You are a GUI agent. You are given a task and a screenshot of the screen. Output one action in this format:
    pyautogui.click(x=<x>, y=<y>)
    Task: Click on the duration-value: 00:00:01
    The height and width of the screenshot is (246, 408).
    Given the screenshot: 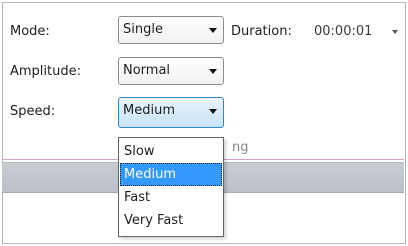 What is the action you would take?
    pyautogui.click(x=343, y=32)
    